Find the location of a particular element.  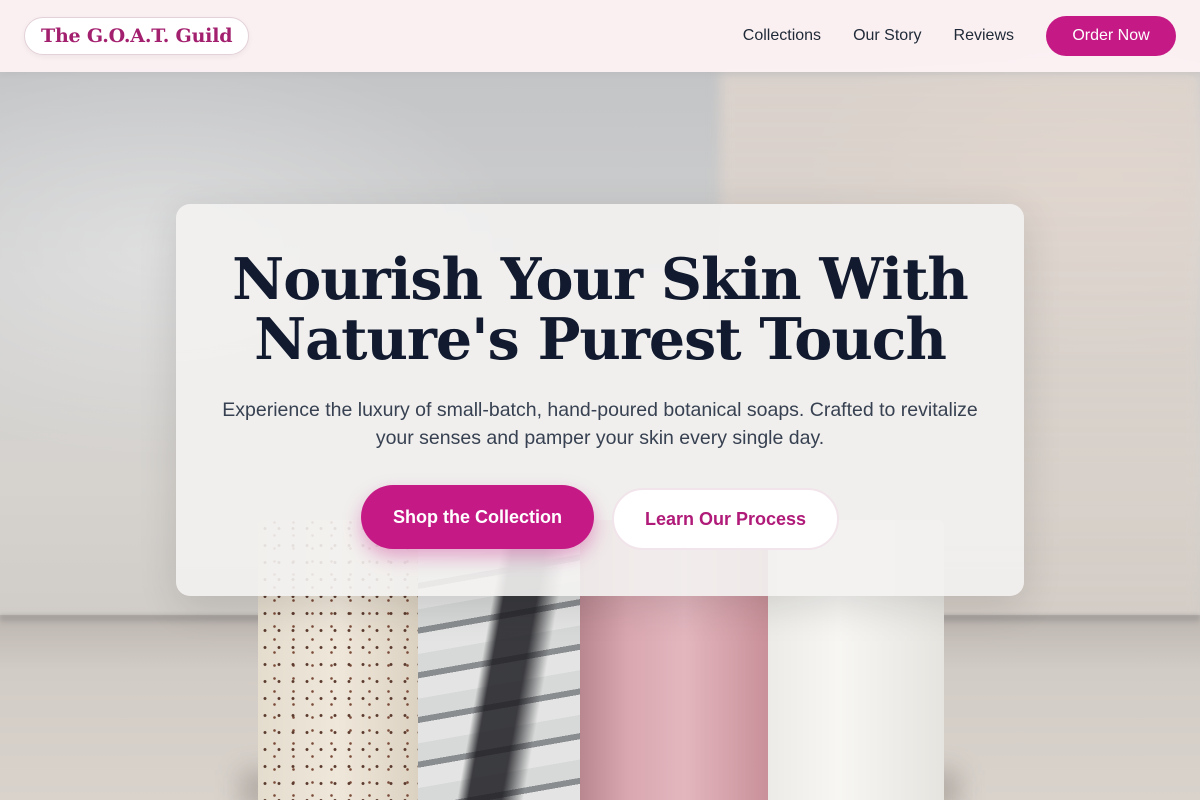

brand-logo: The G.O.A.T. Guild is located at coordinates (137, 36).